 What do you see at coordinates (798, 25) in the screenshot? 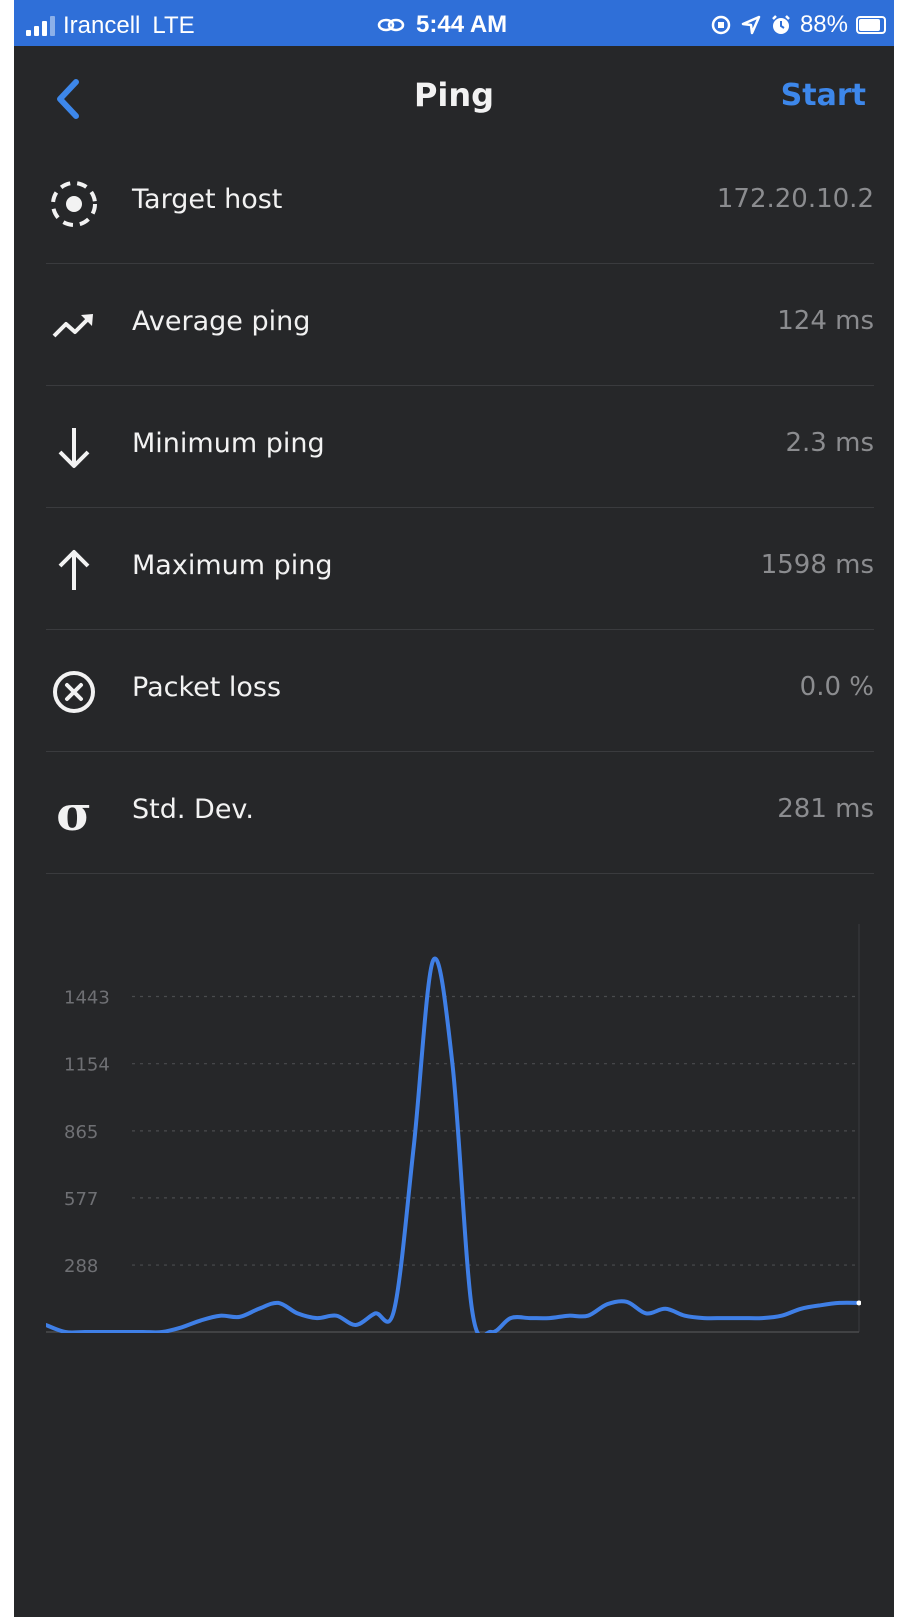
I see `status-right: 88%` at bounding box center [798, 25].